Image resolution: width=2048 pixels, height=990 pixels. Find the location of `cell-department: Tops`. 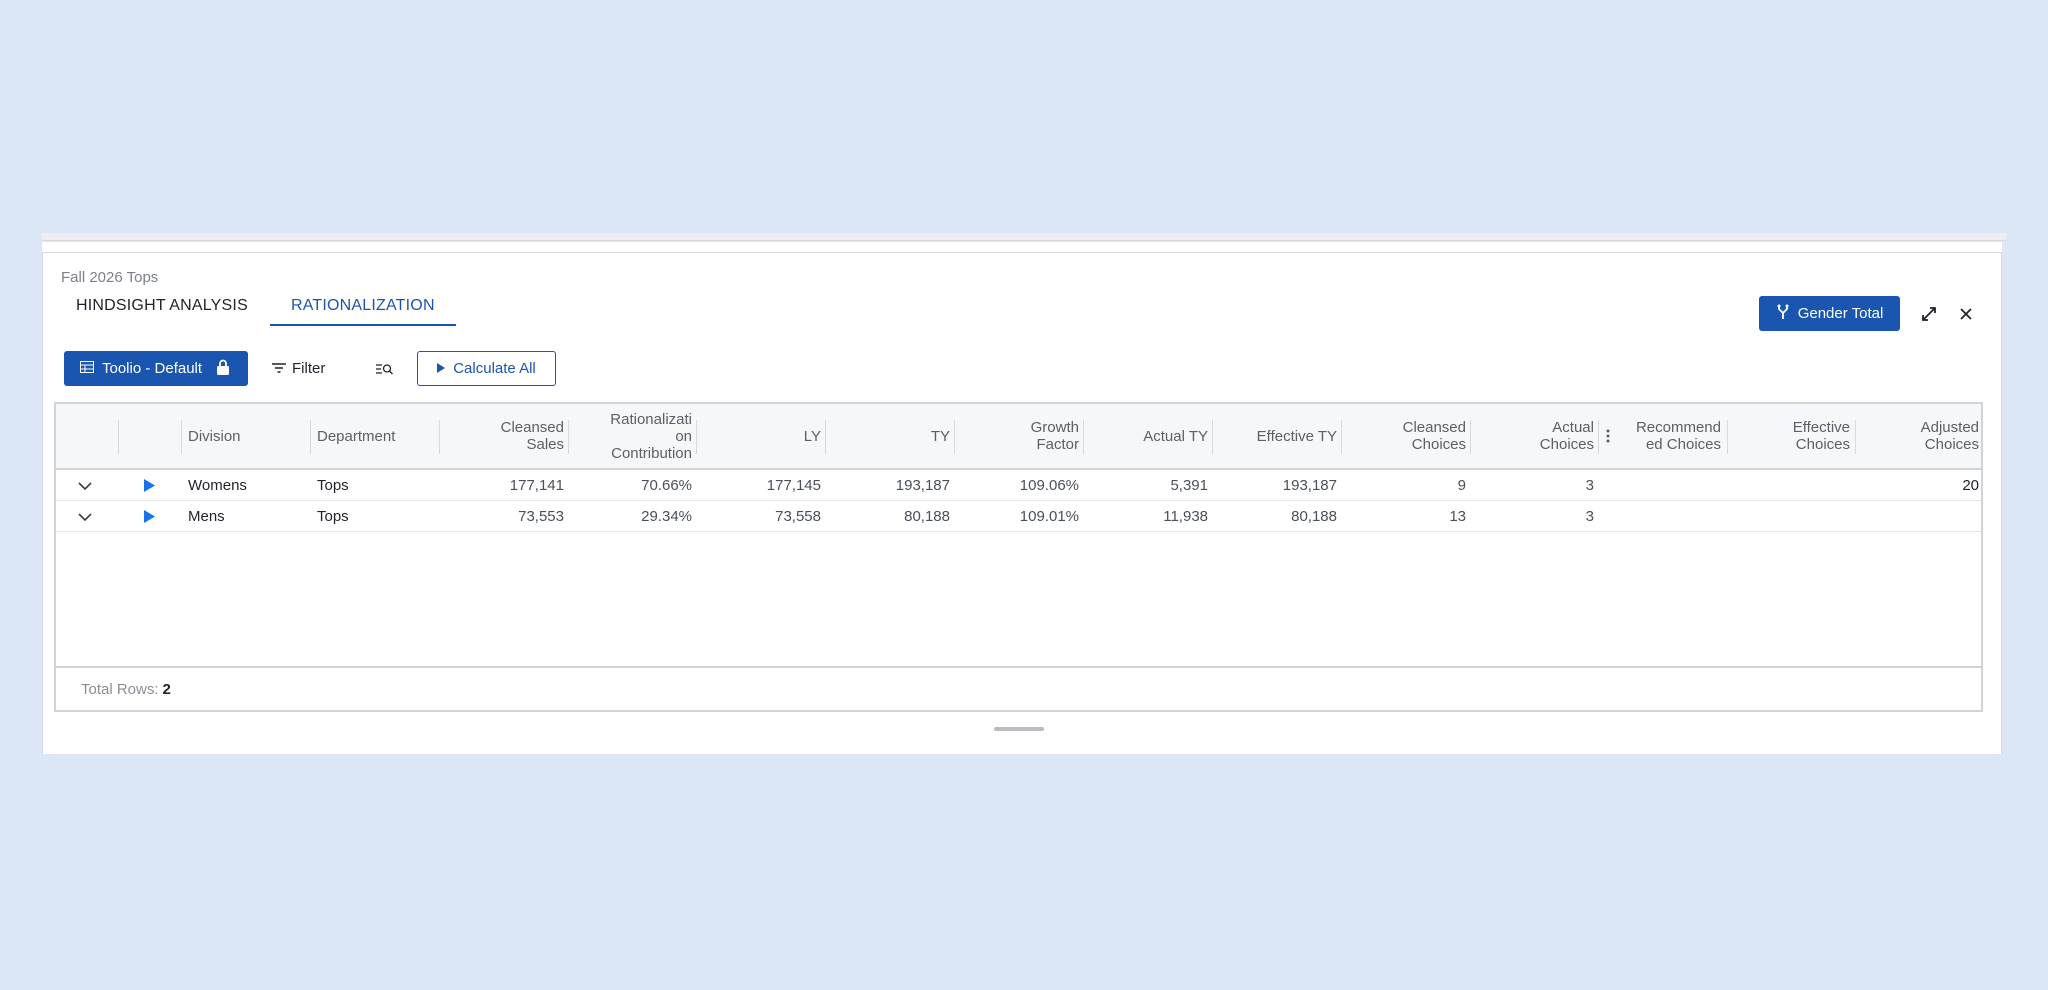

cell-department: Tops is located at coordinates (333, 485).